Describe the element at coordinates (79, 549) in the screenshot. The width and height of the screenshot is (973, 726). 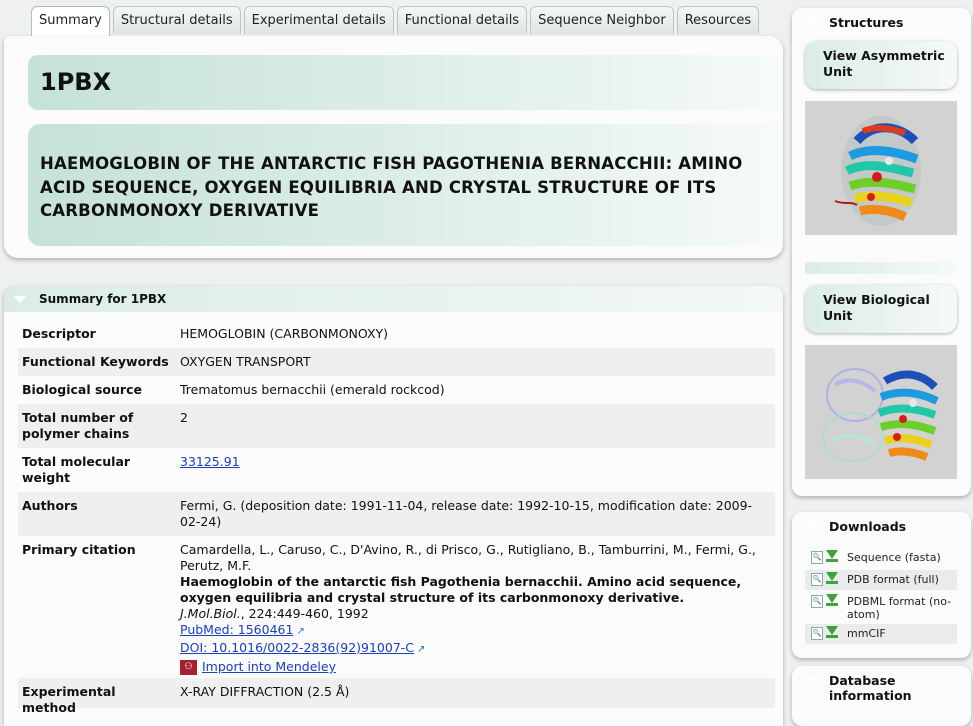
I see `citation-label: Primary citation` at that location.